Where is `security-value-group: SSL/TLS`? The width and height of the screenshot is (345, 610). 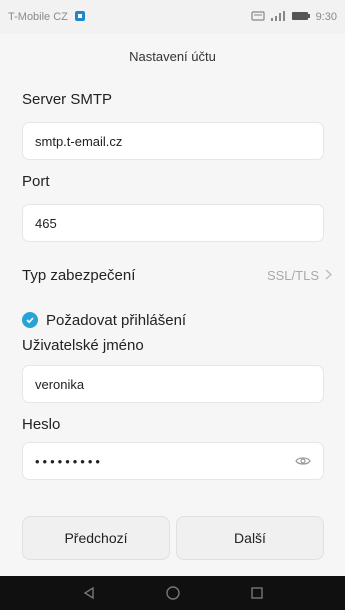 security-value-group: SSL/TLS is located at coordinates (299, 275).